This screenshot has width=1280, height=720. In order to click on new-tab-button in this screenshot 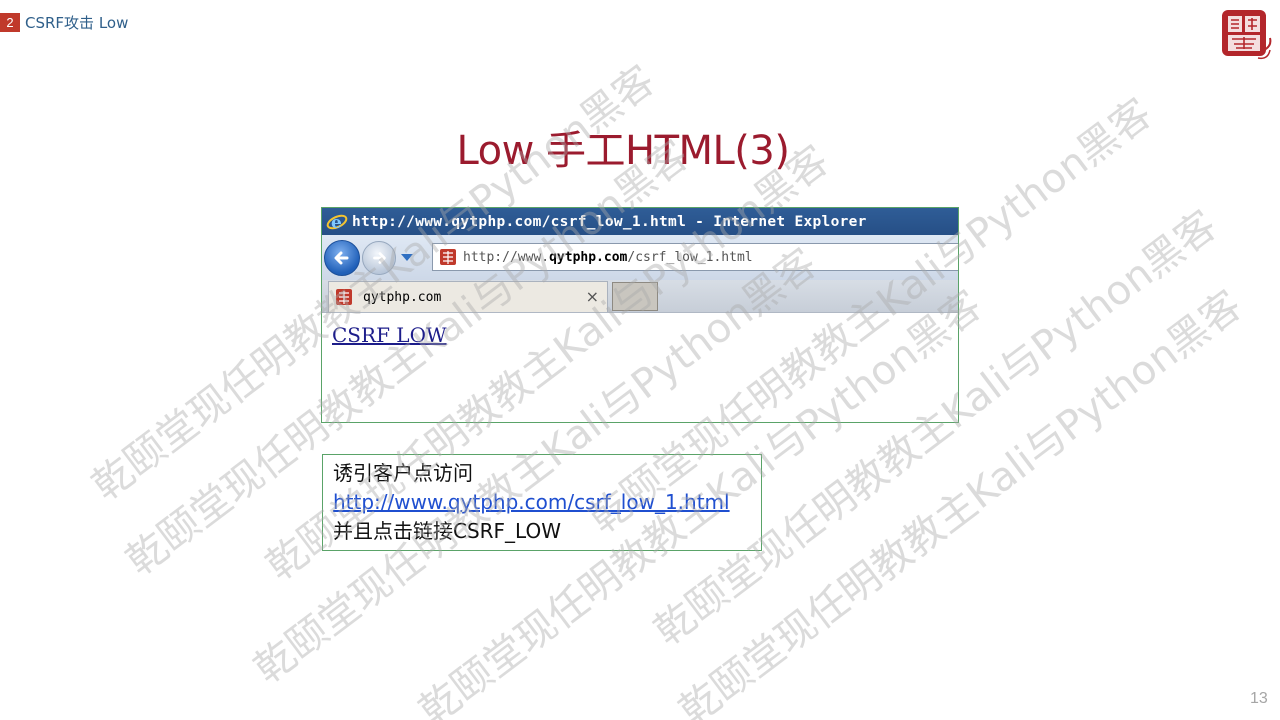, I will do `click(635, 296)`.